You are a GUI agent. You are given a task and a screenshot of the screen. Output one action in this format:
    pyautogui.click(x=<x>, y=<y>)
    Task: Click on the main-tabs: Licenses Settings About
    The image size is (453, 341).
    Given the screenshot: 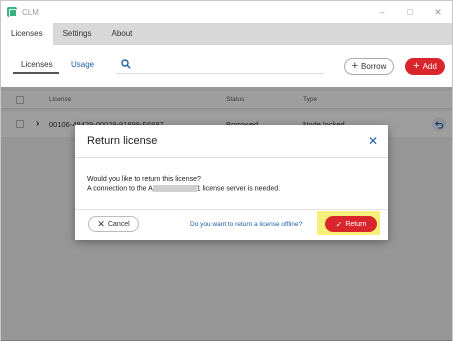 What is the action you would take?
    pyautogui.click(x=226, y=34)
    